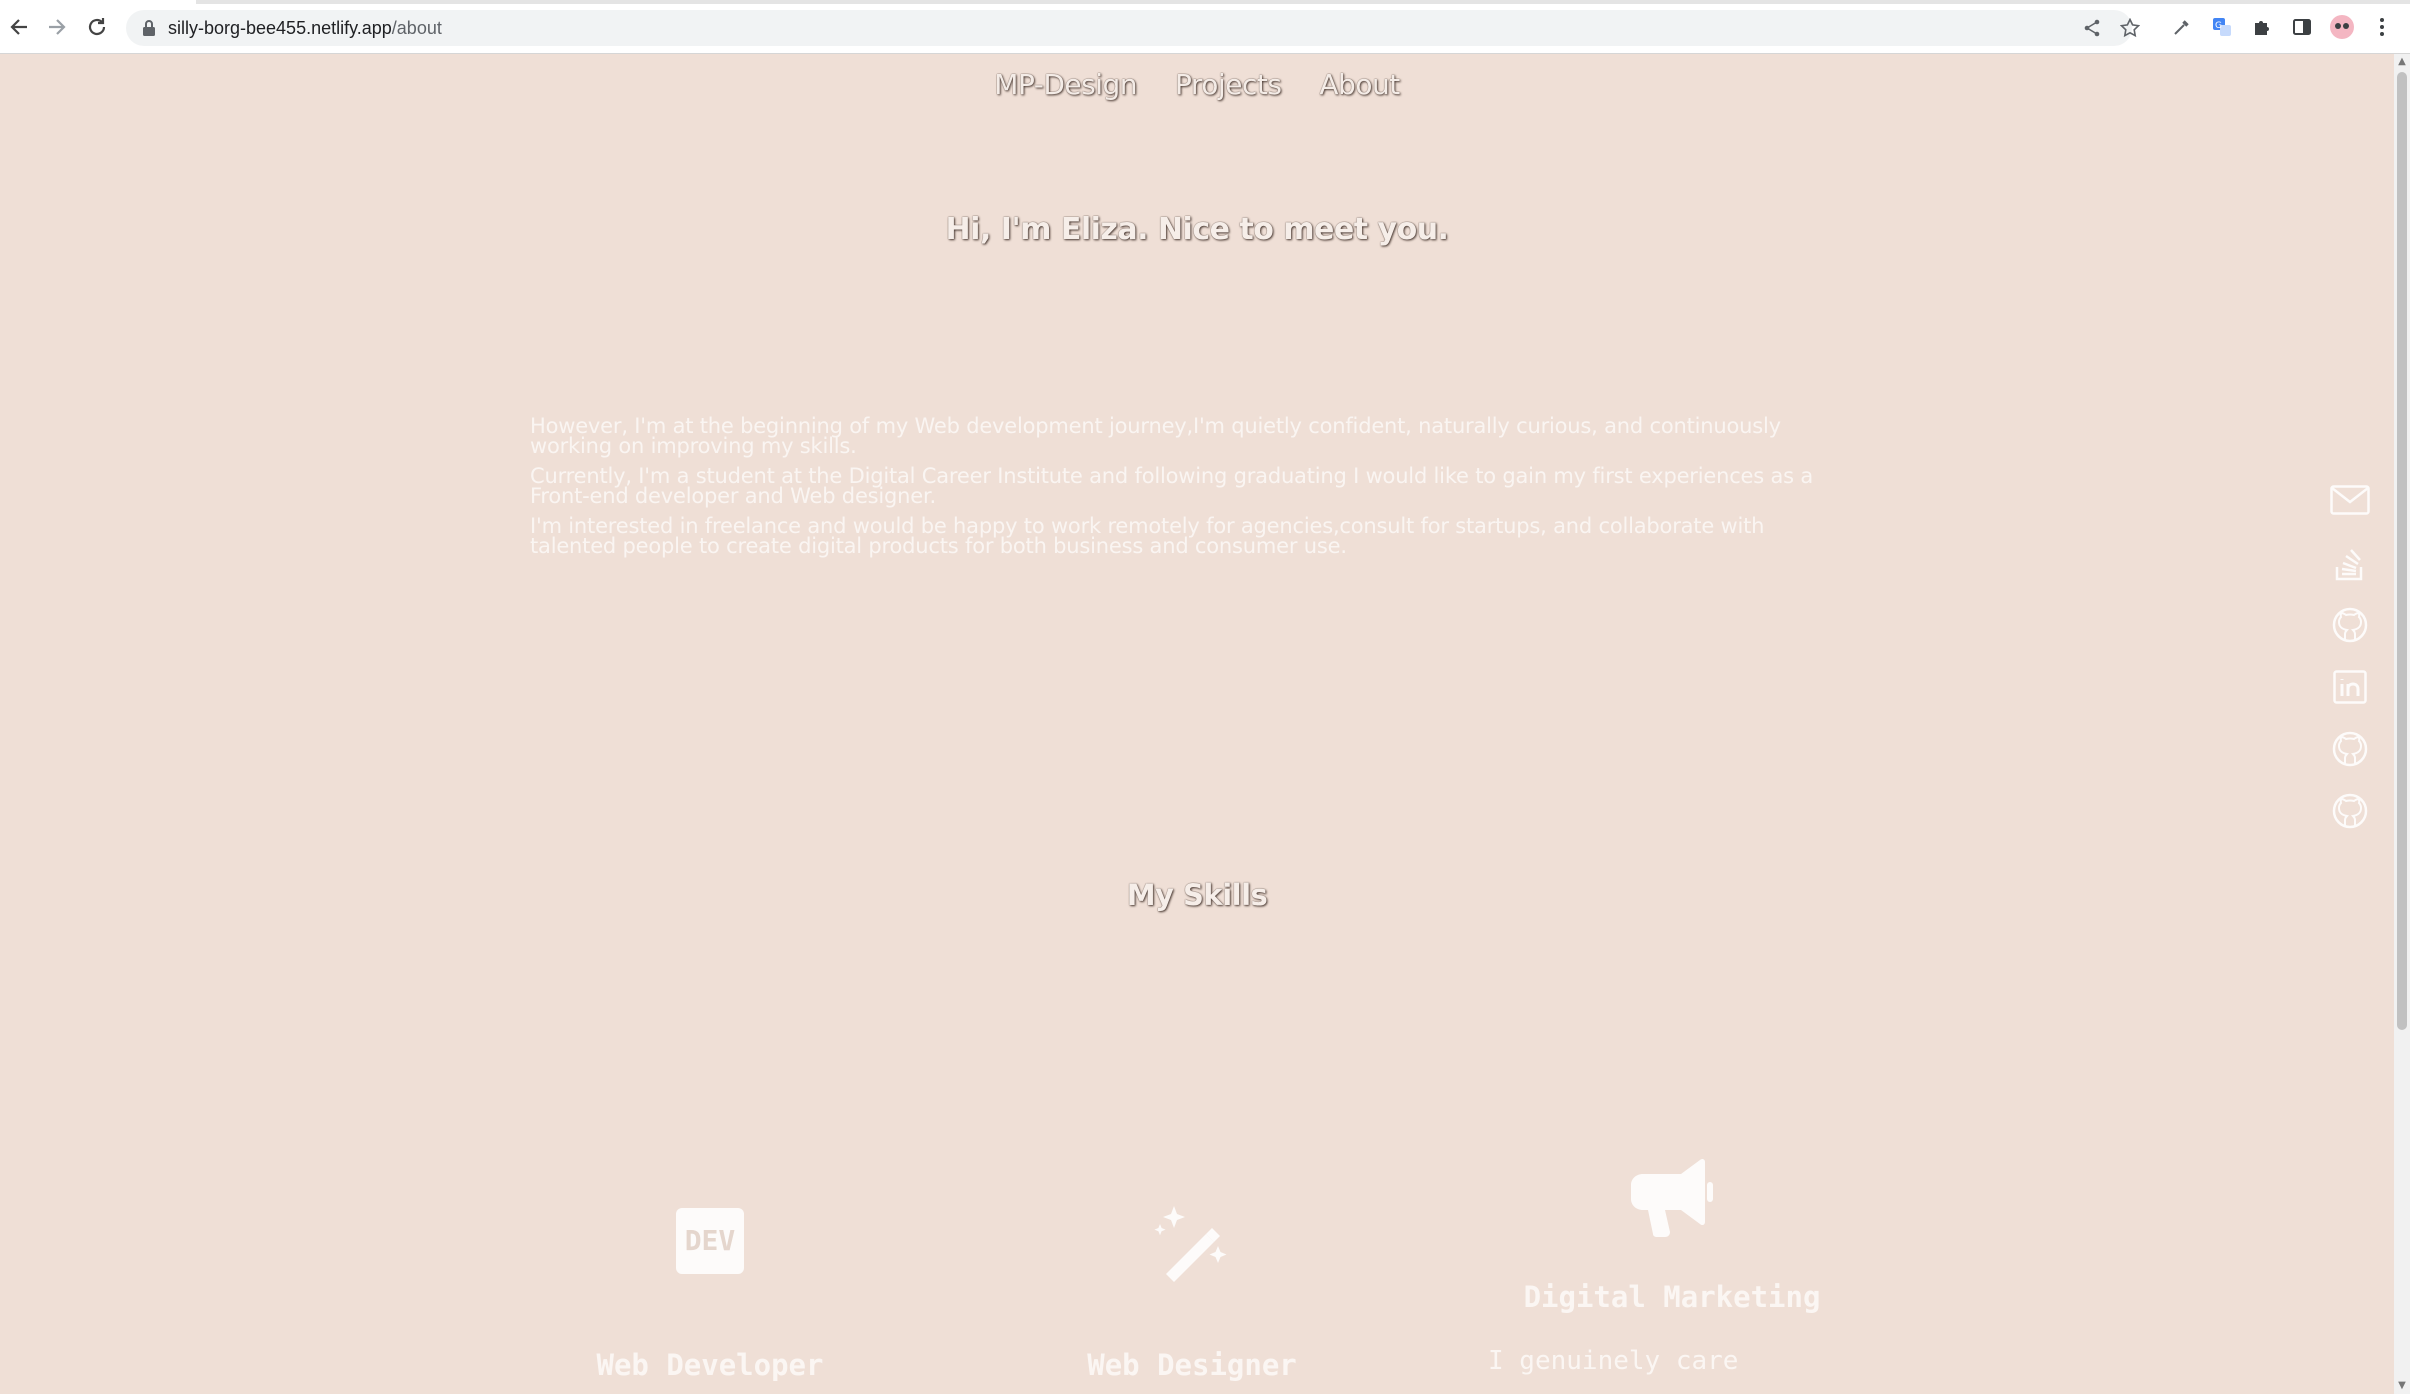 The image size is (2410, 1394). Describe the element at coordinates (1192, 1292) in the screenshot. I see `skill-card-web-designer: Web Designer` at that location.